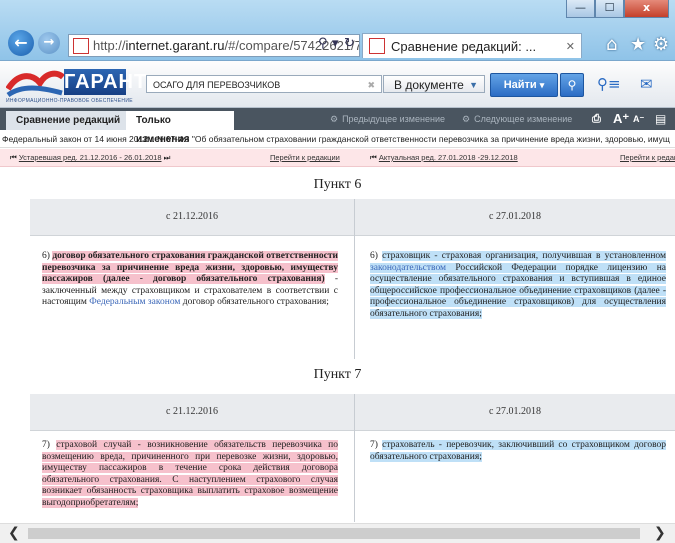  Describe the element at coordinates (609, 84) in the screenshot. I see `search-list-icon: ⚲≡` at that location.